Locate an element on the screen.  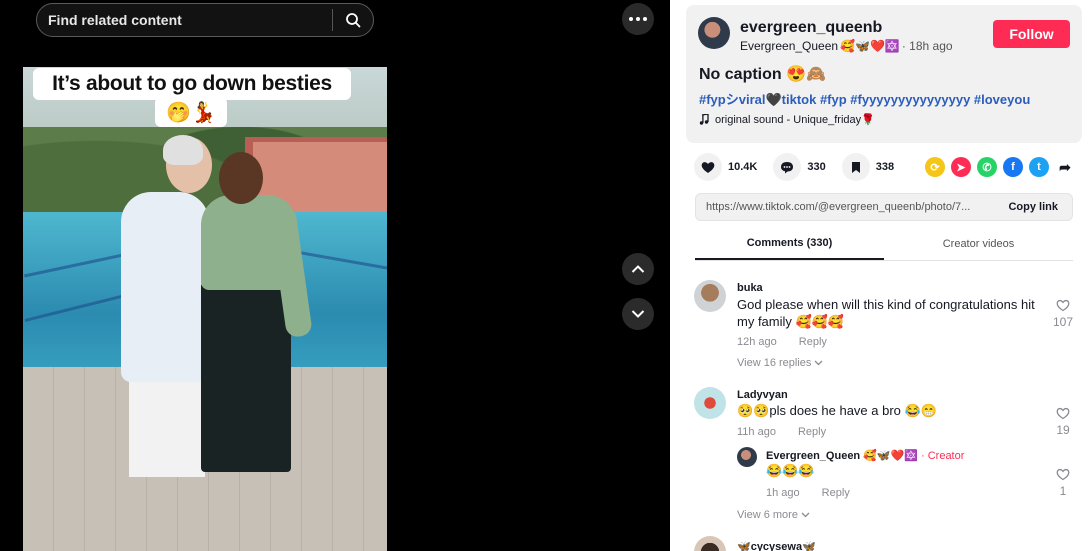
comment-username: buka is located at coordinates (750, 288).